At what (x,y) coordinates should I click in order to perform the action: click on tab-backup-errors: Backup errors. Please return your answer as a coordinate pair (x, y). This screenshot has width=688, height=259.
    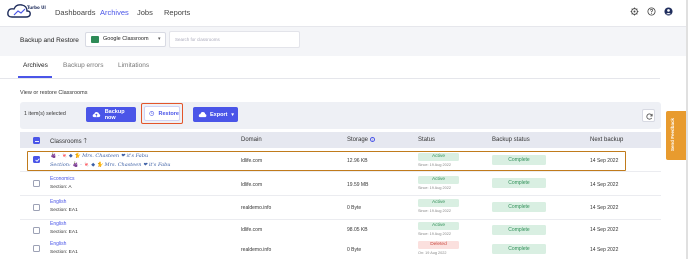
    Looking at the image, I should click on (83, 65).